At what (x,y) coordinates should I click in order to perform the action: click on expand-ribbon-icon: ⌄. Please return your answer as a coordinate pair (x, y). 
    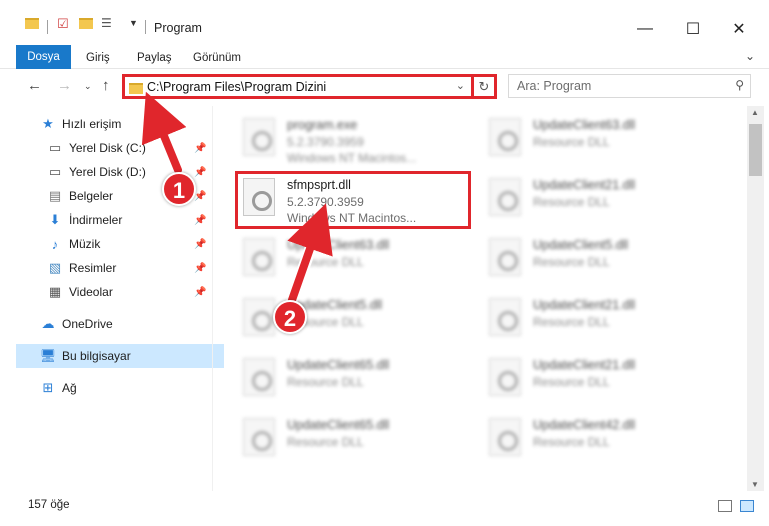
    Looking at the image, I should click on (750, 56).